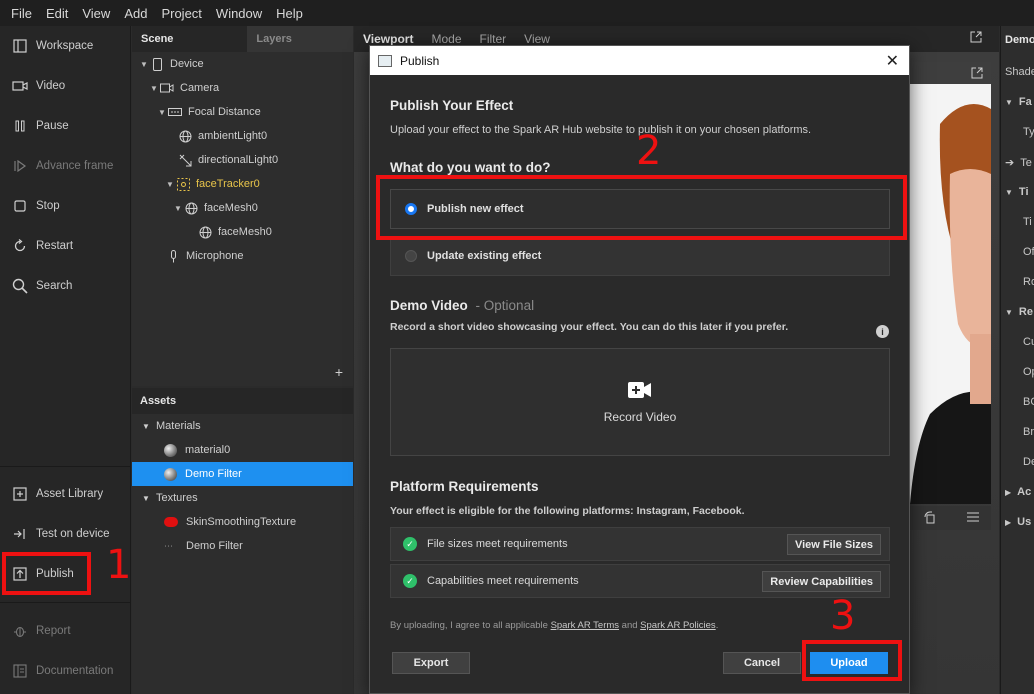 Image resolution: width=1034 pixels, height=694 pixels. Describe the element at coordinates (717, 625) in the screenshot. I see `legal-suffix: .` at that location.